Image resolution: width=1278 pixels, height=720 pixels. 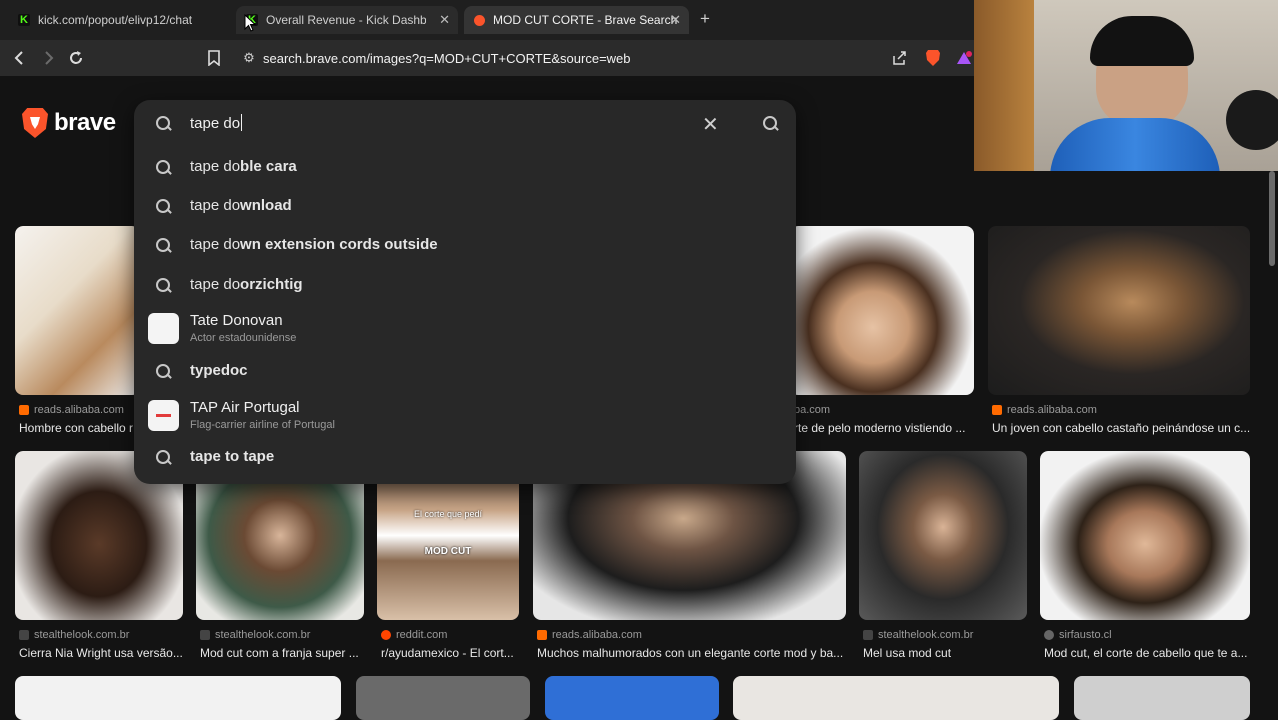 I want to click on entity-thumbnail, so click(x=163, y=415).